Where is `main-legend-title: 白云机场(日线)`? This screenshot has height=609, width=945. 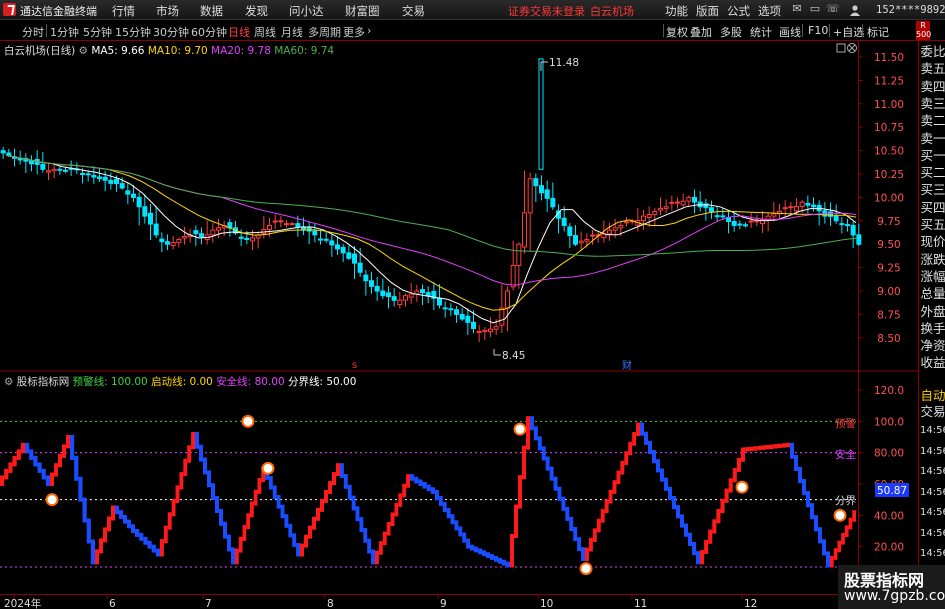
main-legend-title: 白云机场(日线) is located at coordinates (39, 51).